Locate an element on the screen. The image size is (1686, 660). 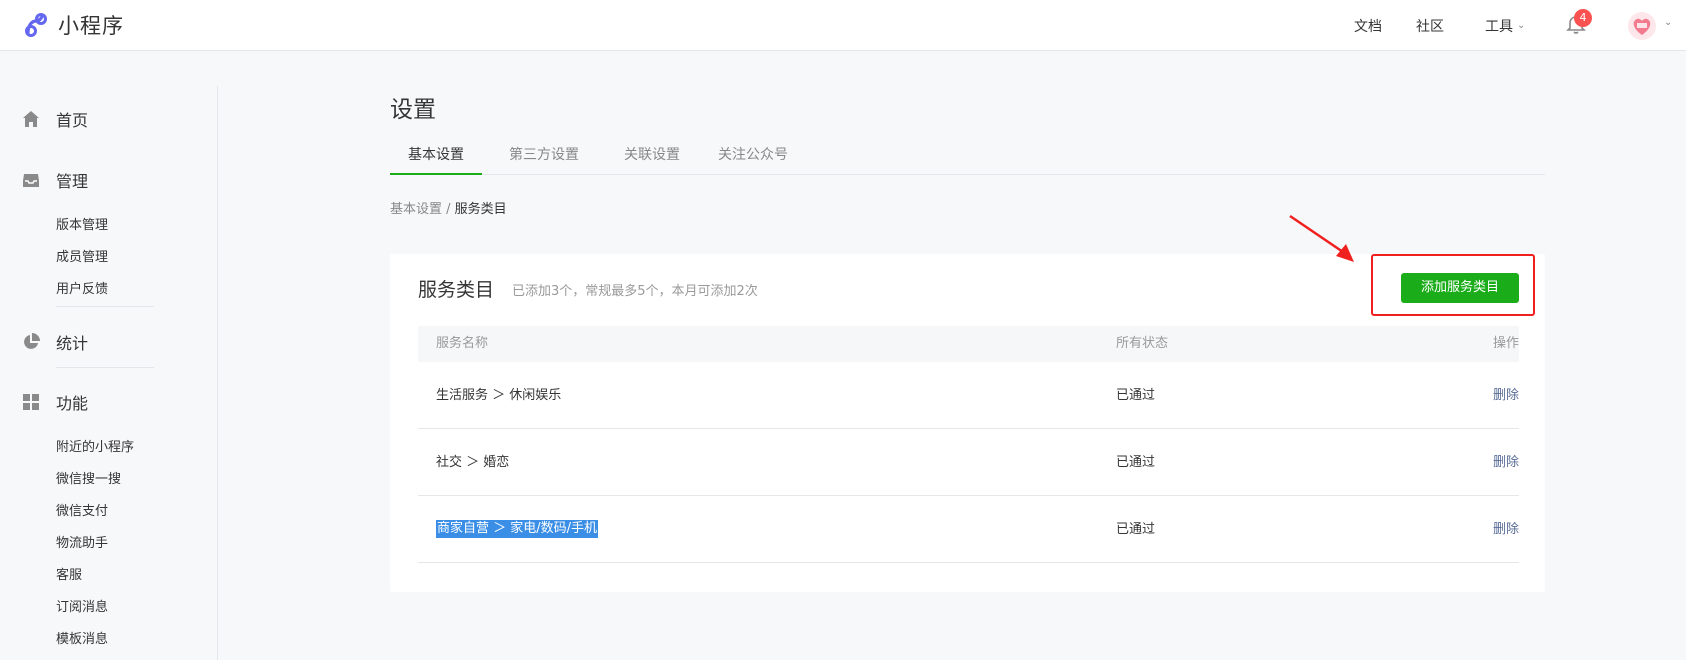
nav-tools: 工具 ⌄ is located at coordinates (1505, 25).